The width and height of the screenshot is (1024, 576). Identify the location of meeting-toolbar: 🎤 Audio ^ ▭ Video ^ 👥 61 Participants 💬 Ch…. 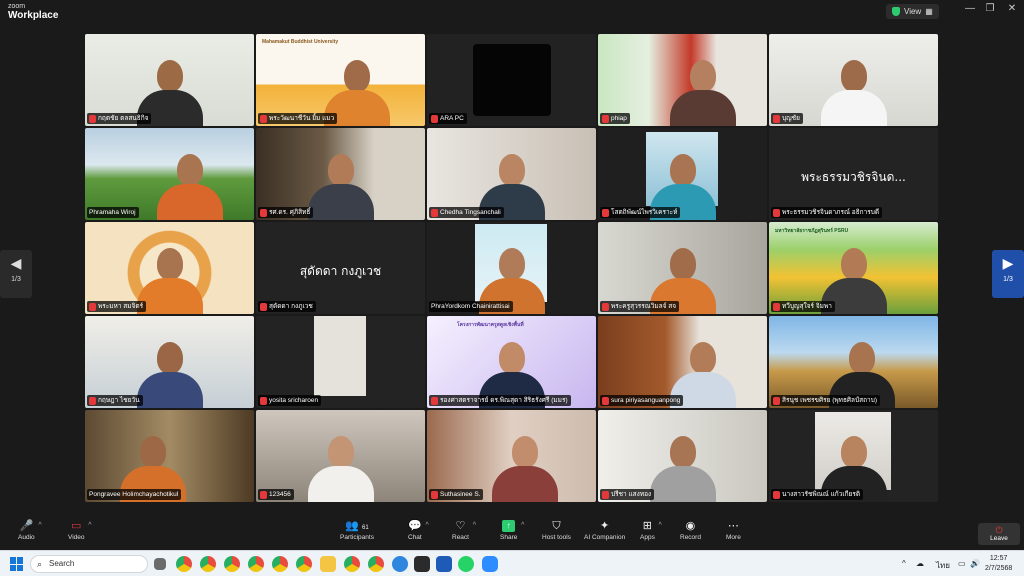
(512, 532).